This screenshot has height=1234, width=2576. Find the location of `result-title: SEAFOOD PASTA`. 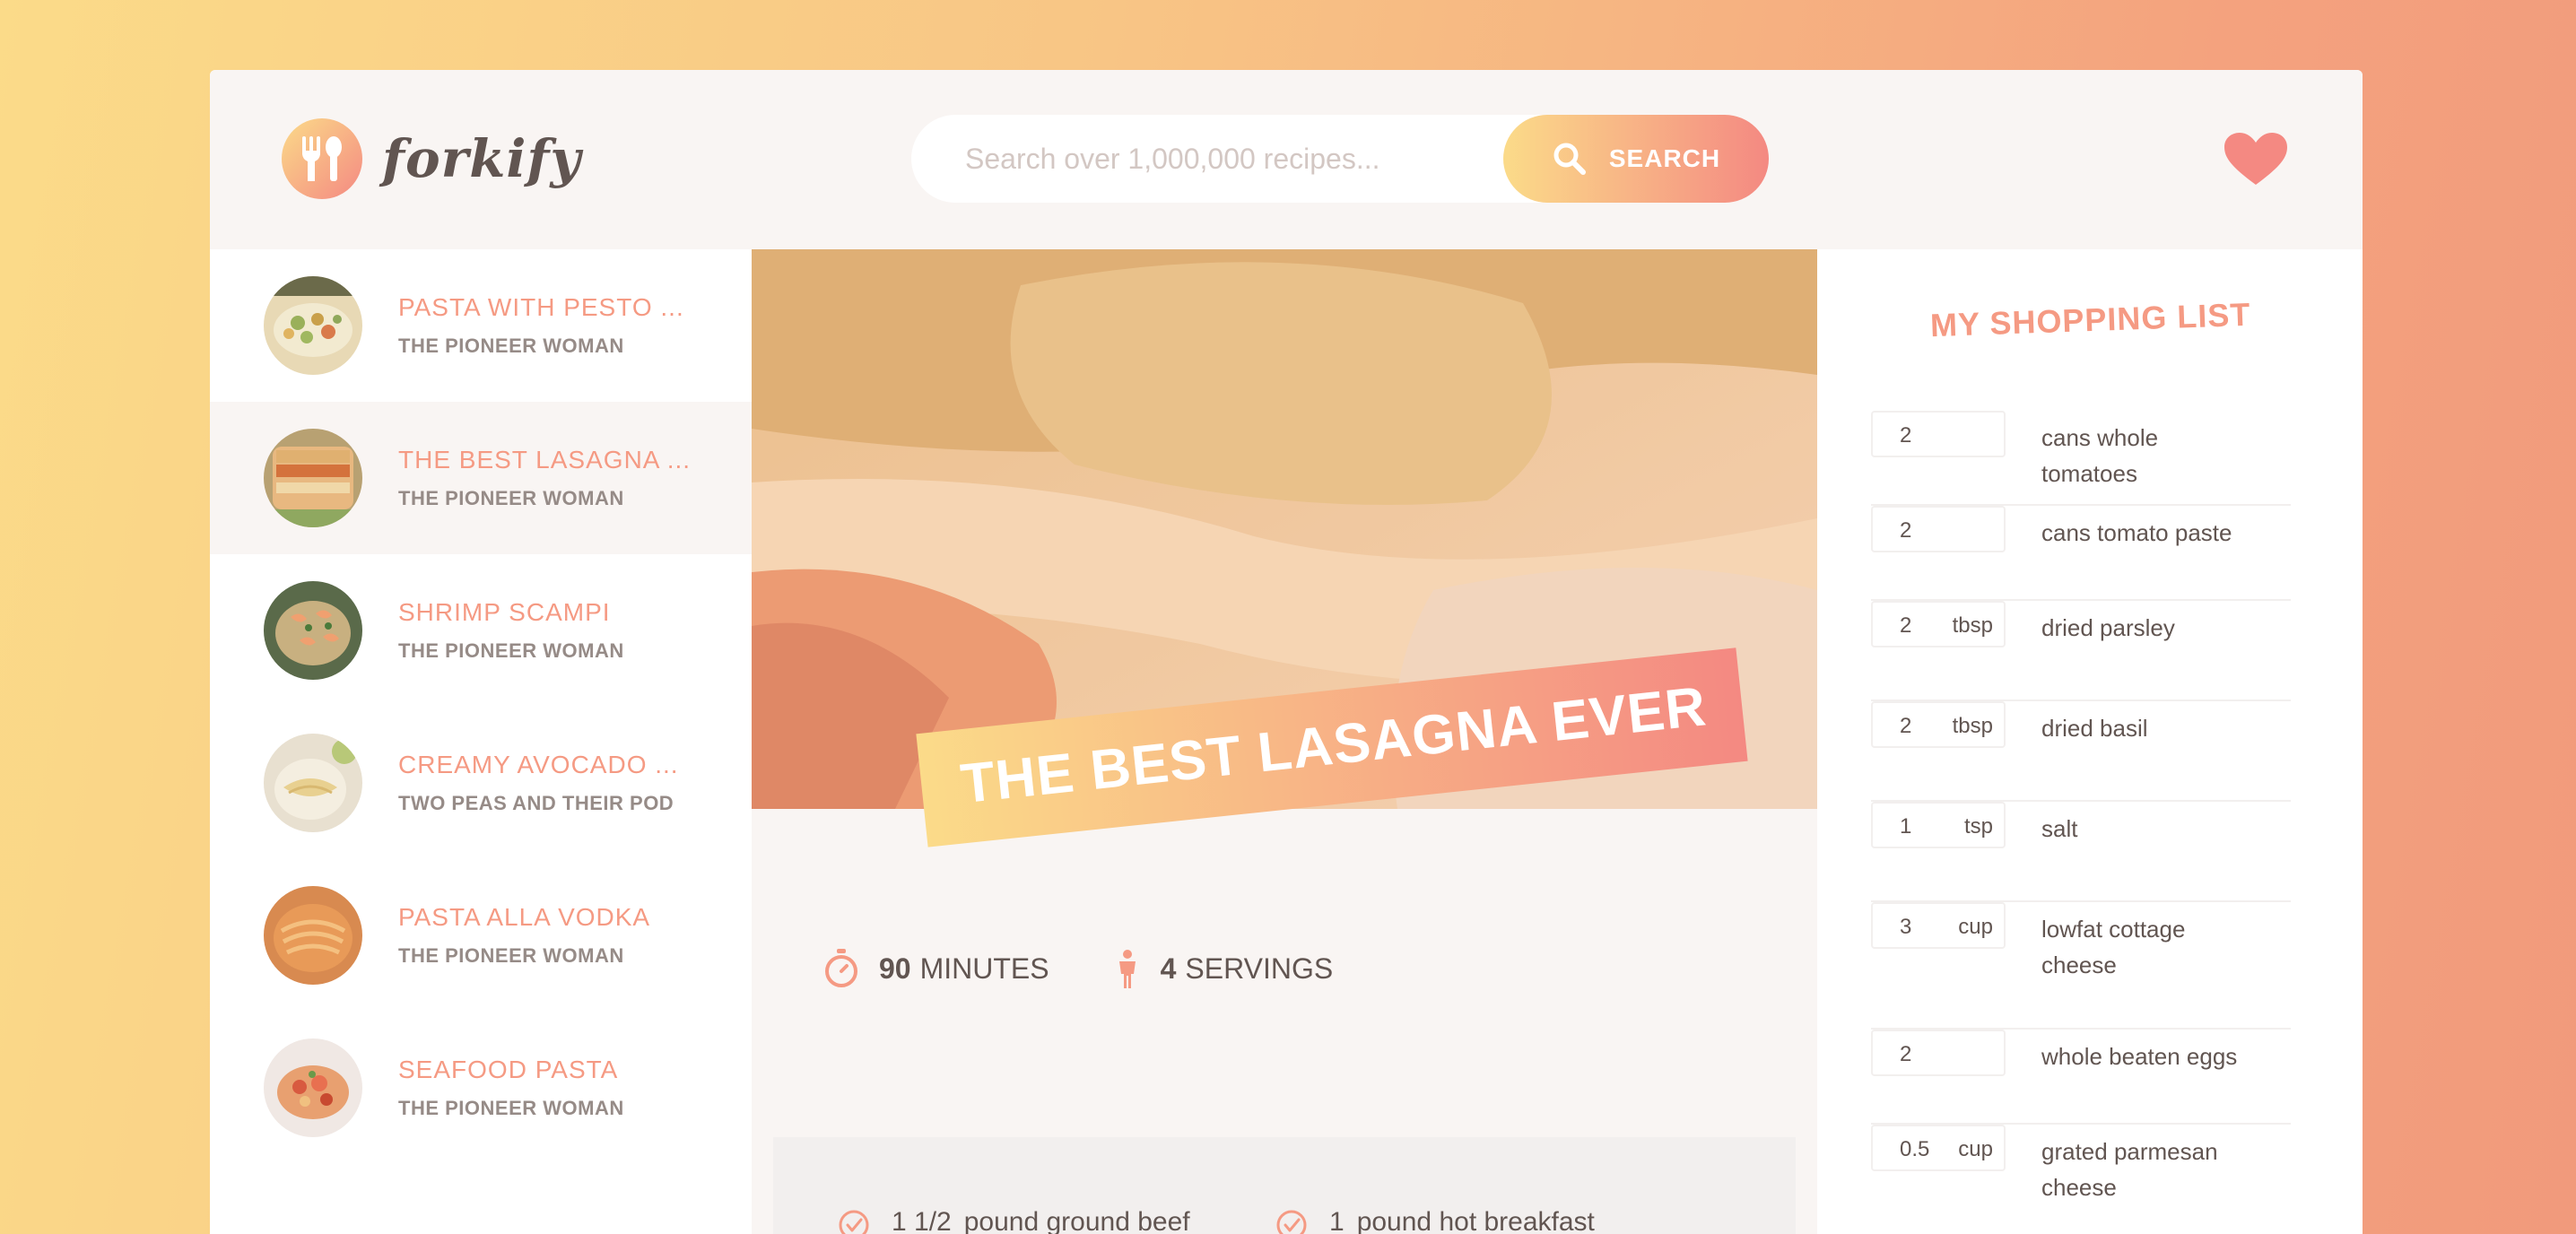

result-title: SEAFOOD PASTA is located at coordinates (508, 1069).